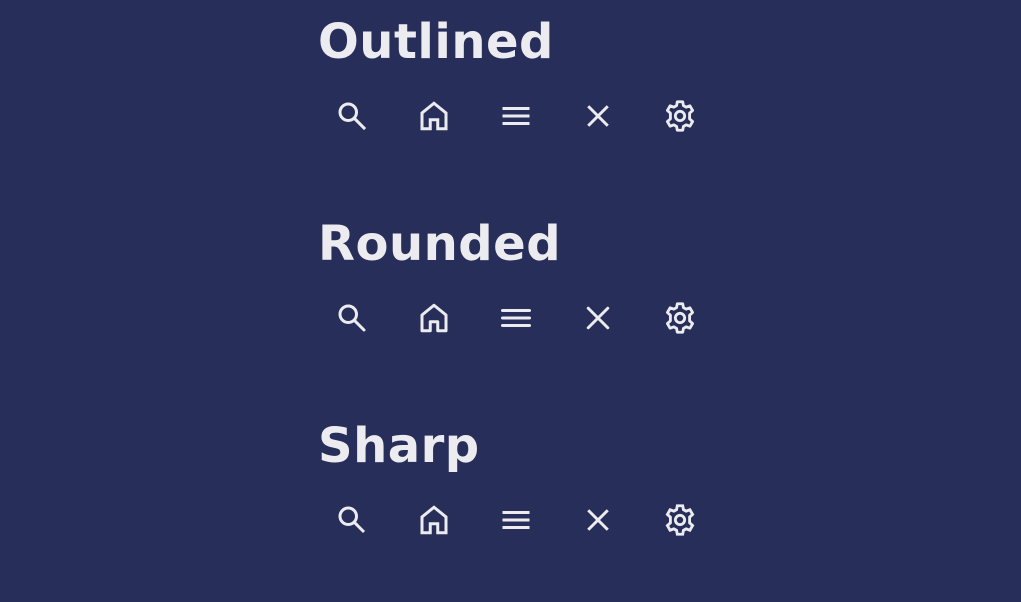 The height and width of the screenshot is (602, 1021). Describe the element at coordinates (436, 42) in the screenshot. I see `section-title: Outlined` at that location.